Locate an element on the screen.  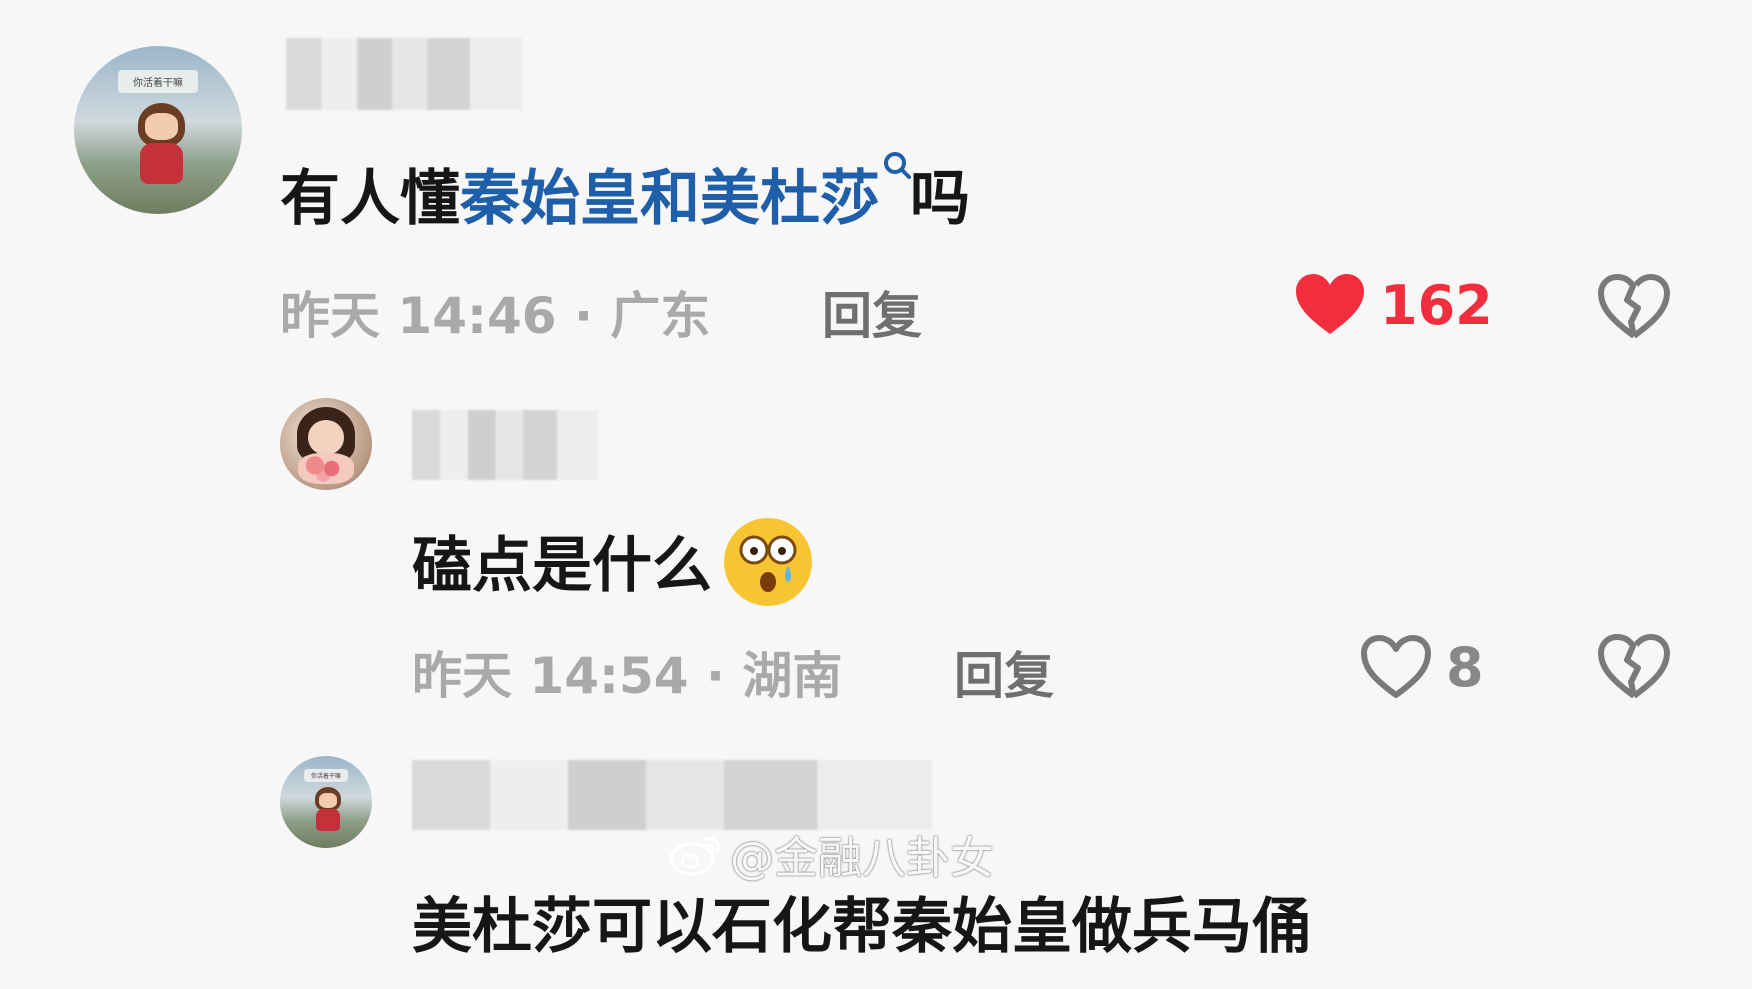
avatar is located at coordinates (326, 444).